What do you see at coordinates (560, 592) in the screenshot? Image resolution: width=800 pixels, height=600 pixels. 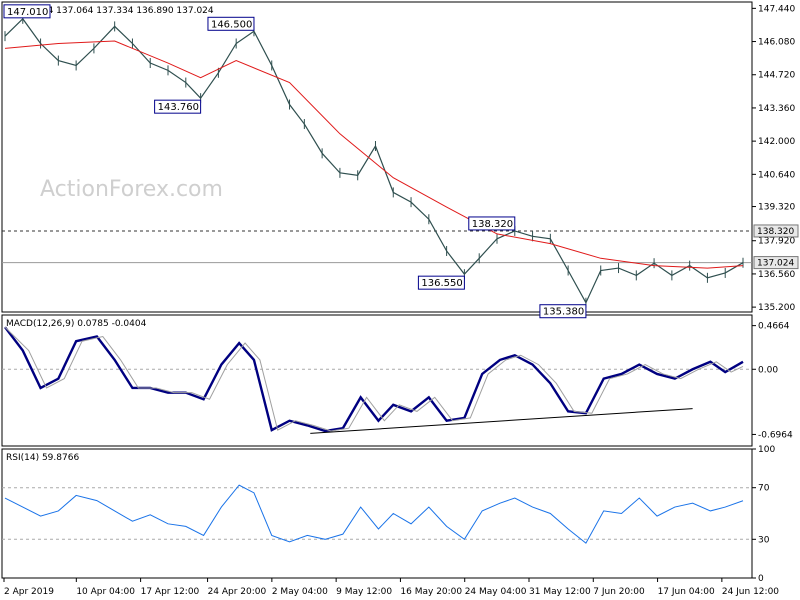 I see `xtick-label: 31 May 12:00` at bounding box center [560, 592].